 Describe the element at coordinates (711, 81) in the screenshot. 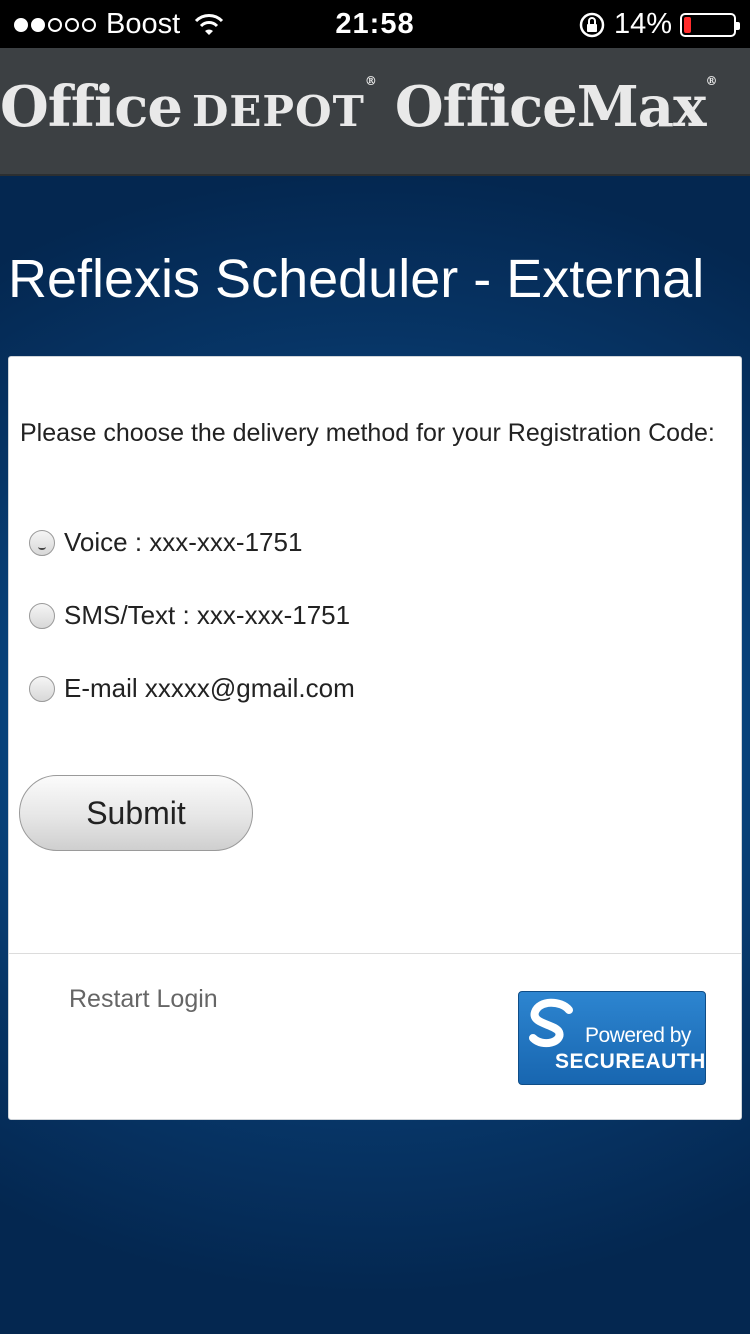

I see `officemax-trademark: ®` at that location.